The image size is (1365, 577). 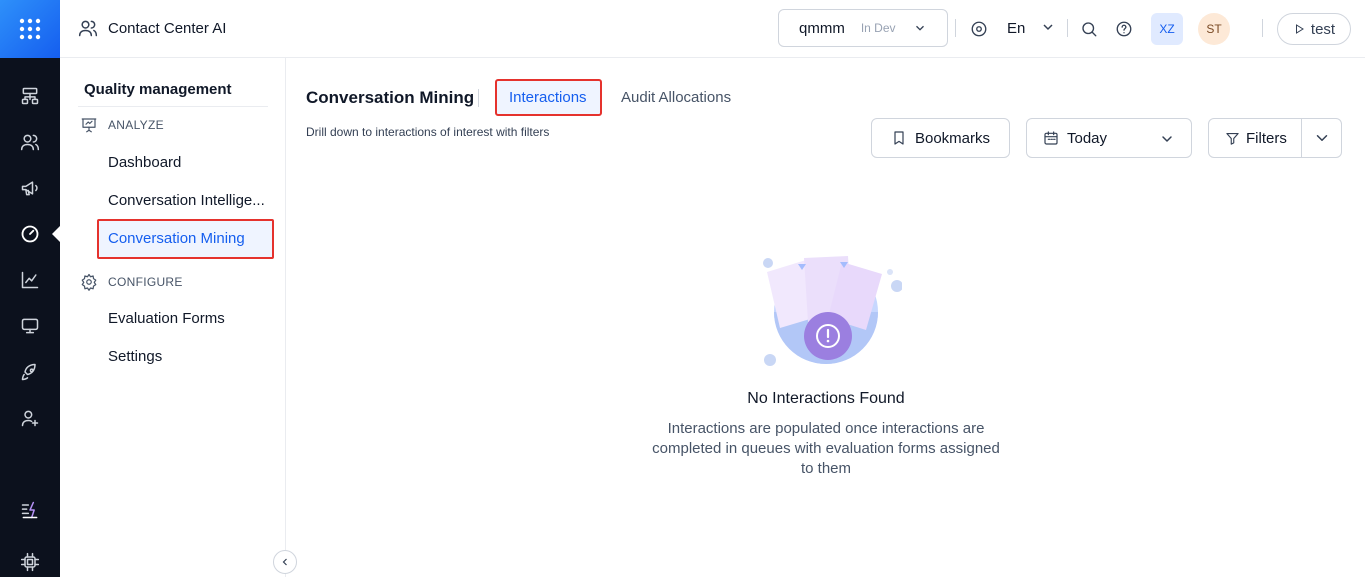 I want to click on play-icon, so click(x=1299, y=29).